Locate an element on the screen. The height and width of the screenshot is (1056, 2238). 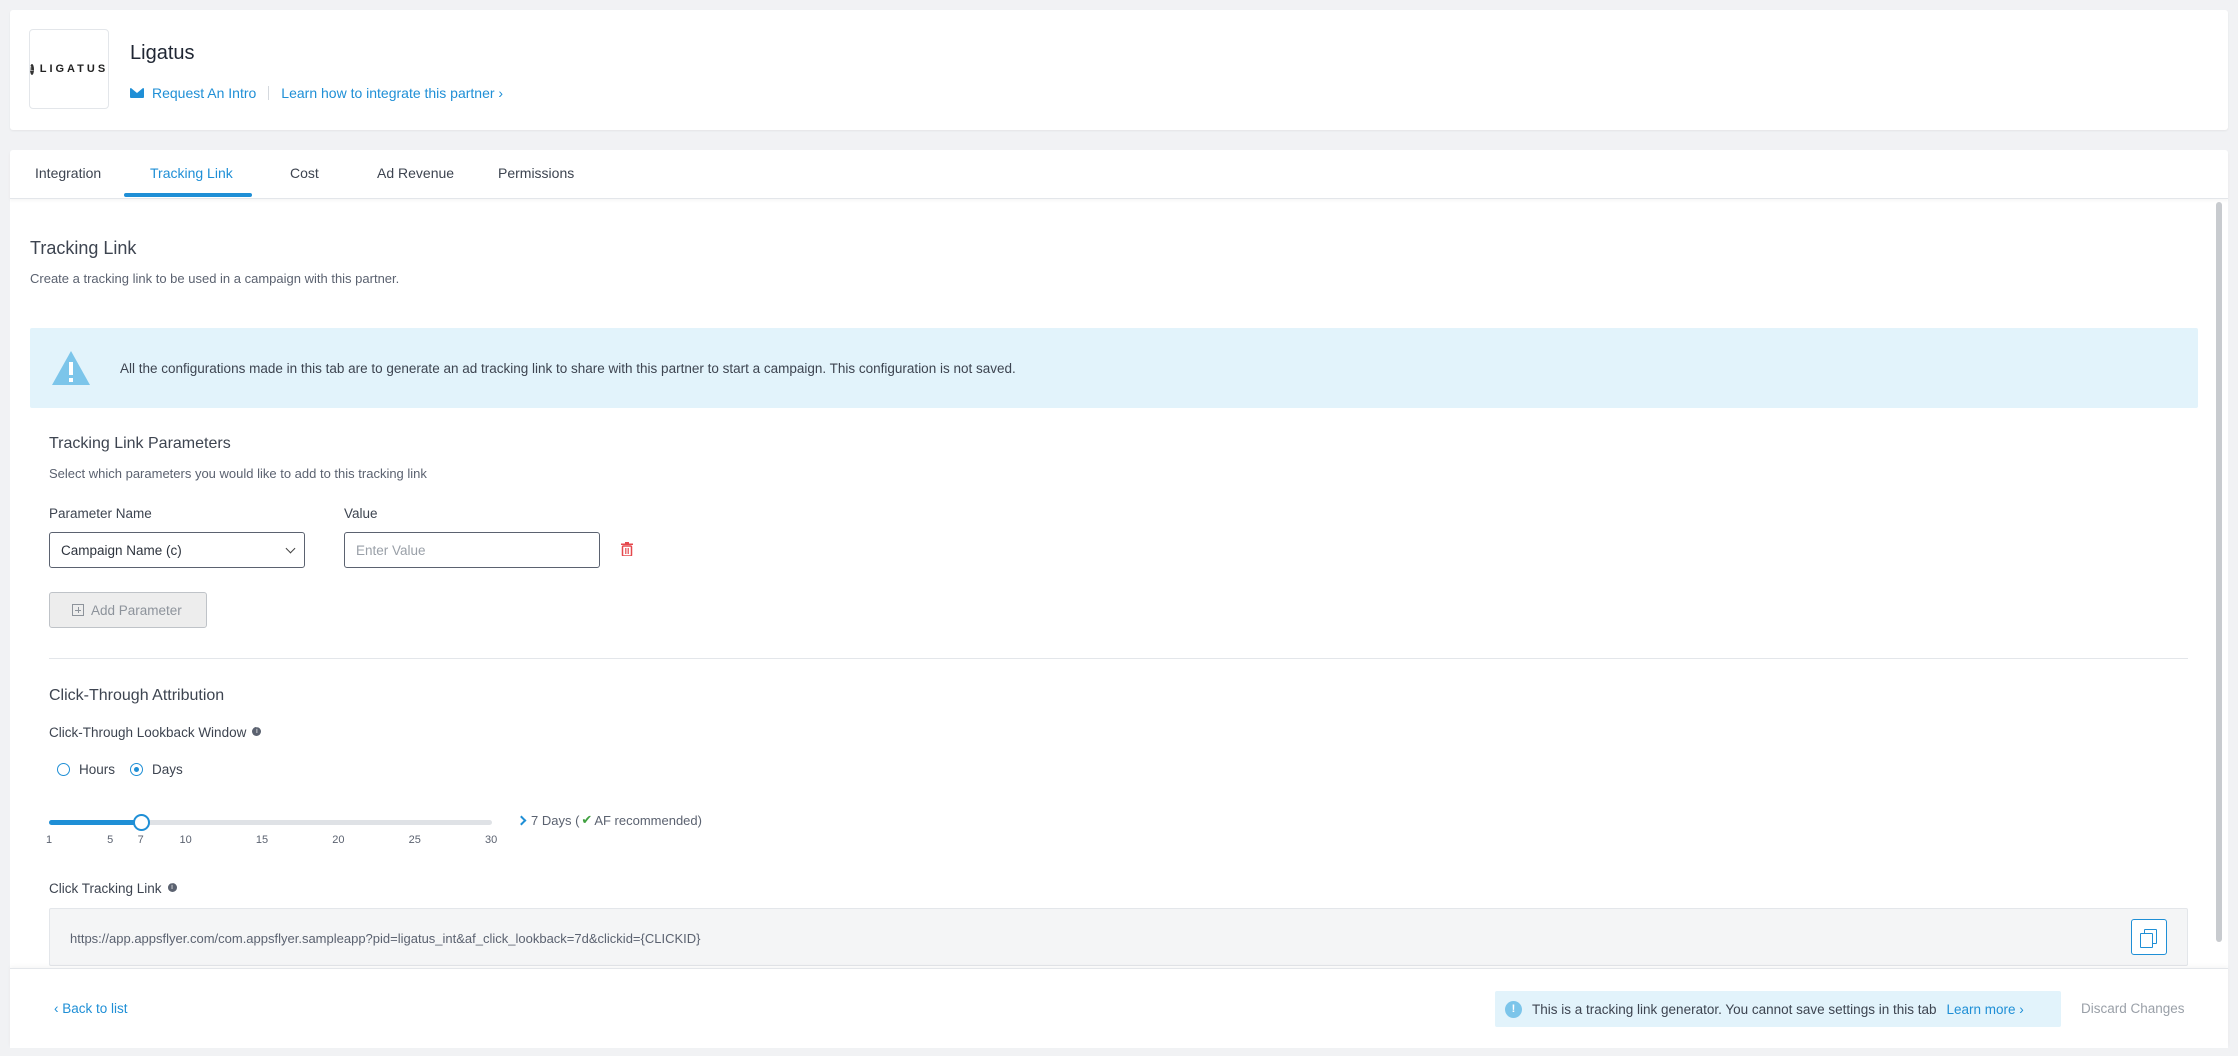
radio-days-label: Days is located at coordinates (167, 769).